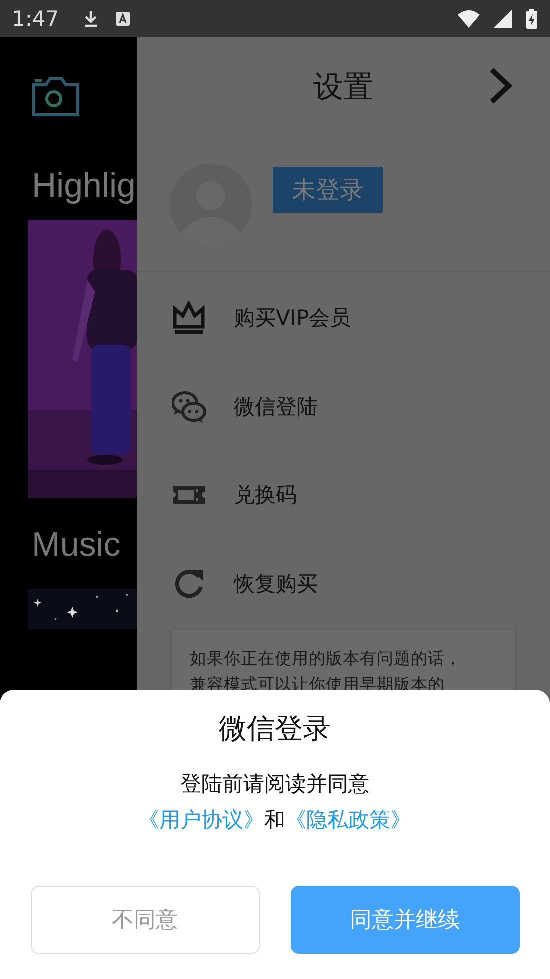 The width and height of the screenshot is (550, 979). Describe the element at coordinates (201, 820) in the screenshot. I see `policy-link: 《用户协议》` at that location.